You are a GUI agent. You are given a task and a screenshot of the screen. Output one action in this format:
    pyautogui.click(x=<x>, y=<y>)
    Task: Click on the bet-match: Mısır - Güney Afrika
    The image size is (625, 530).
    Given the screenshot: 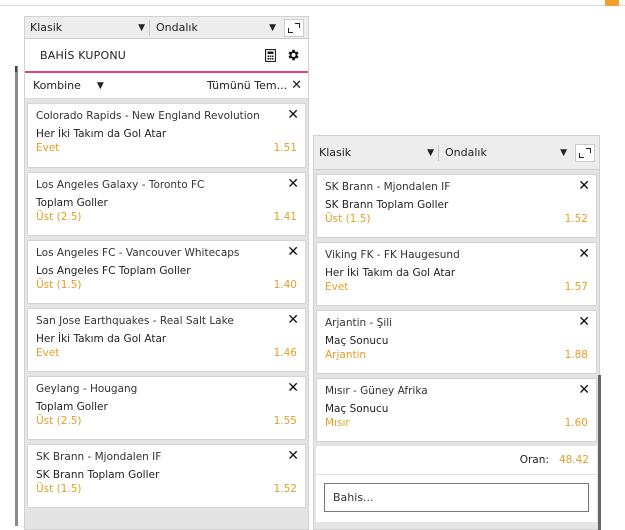 What is the action you would take?
    pyautogui.click(x=376, y=391)
    